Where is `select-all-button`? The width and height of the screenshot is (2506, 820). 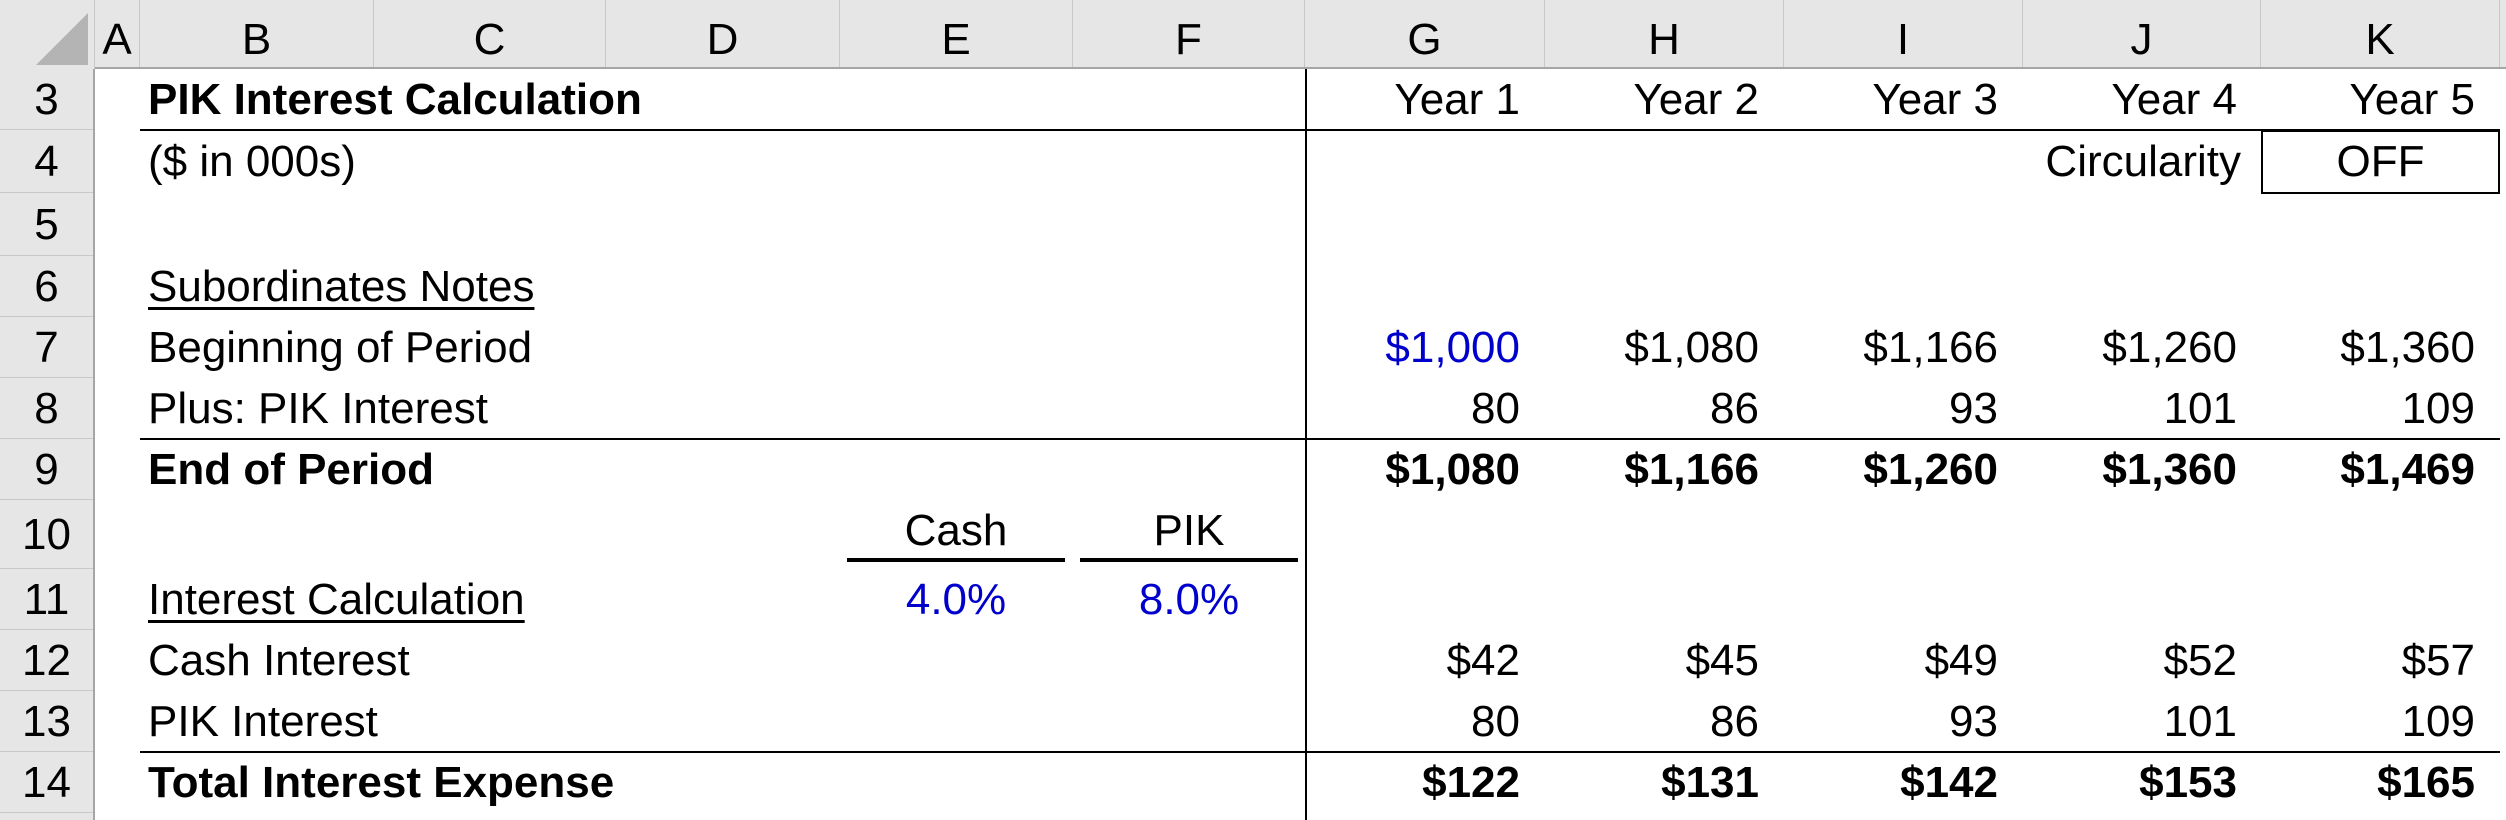 select-all-button is located at coordinates (47, 34).